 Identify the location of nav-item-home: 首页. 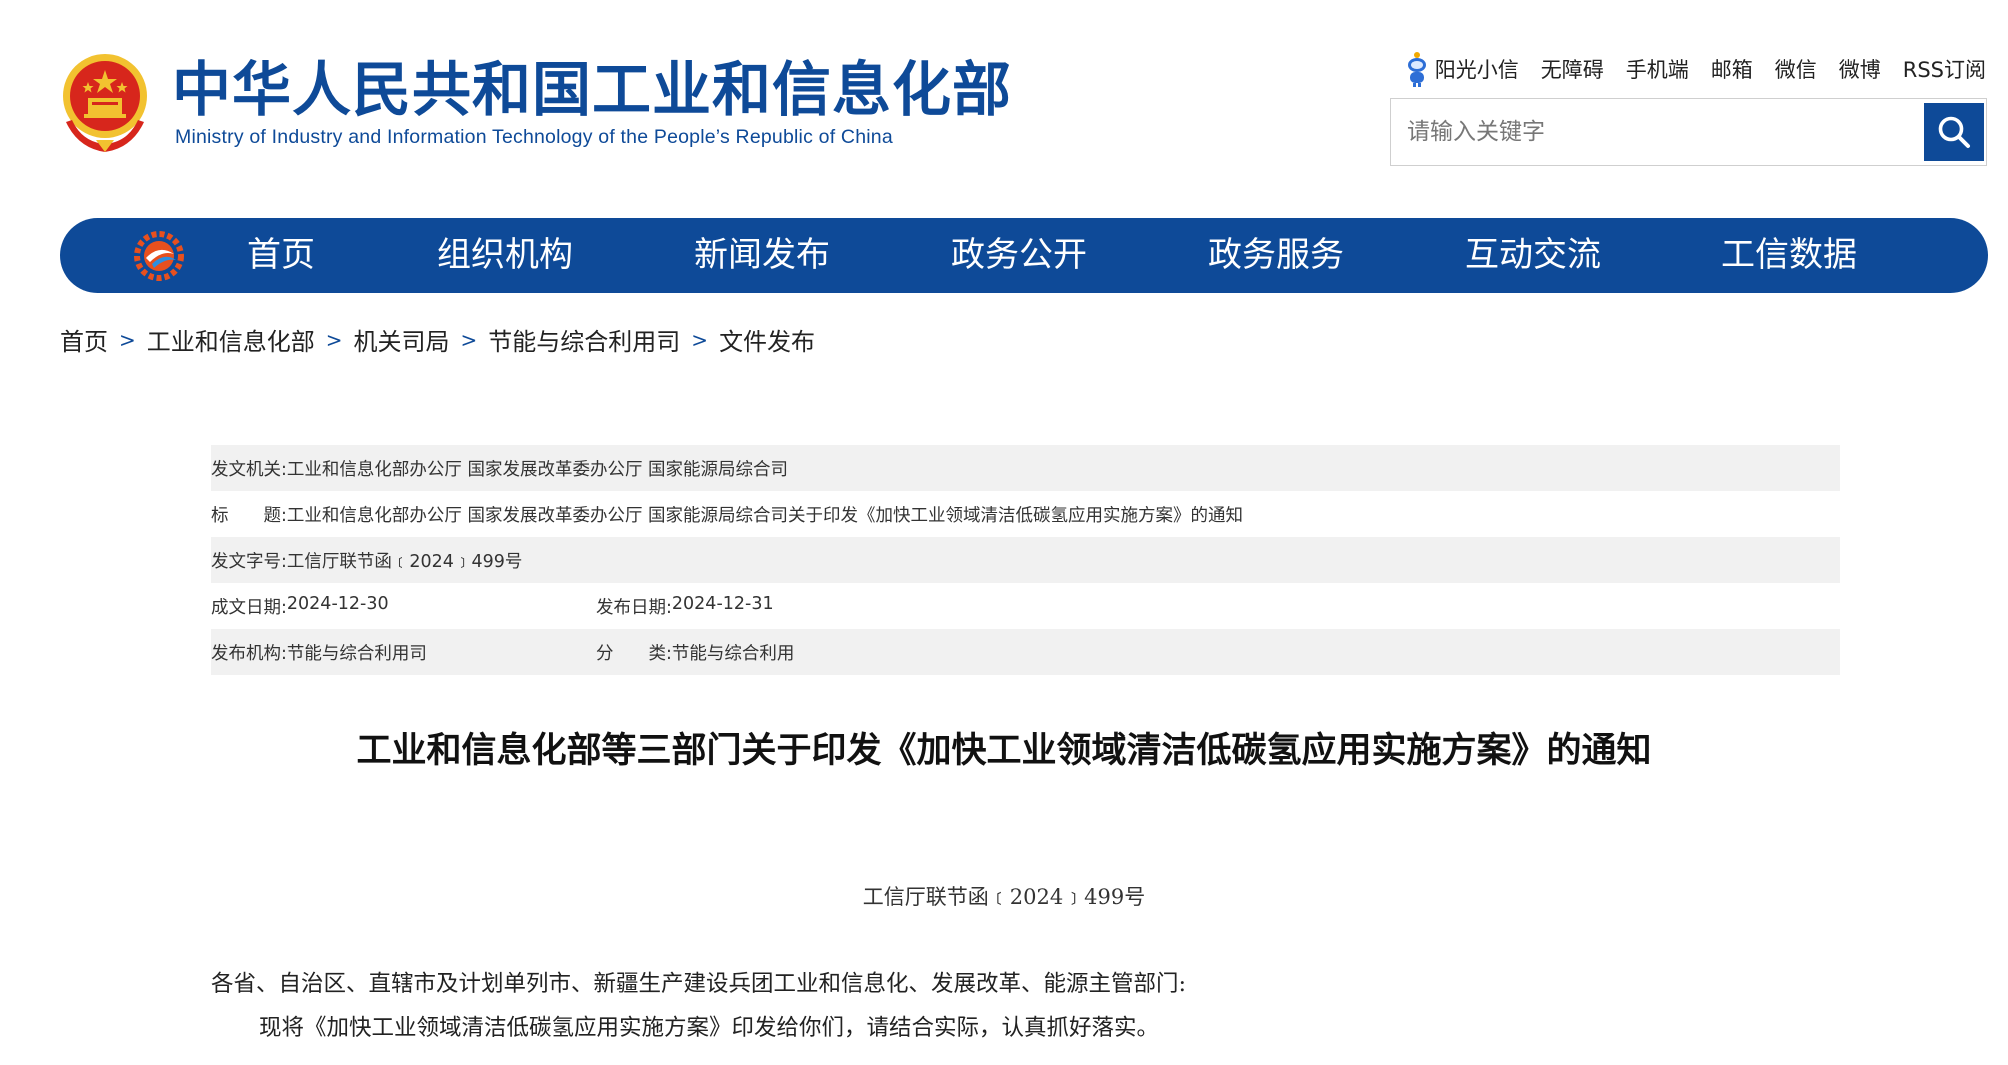
(281, 255).